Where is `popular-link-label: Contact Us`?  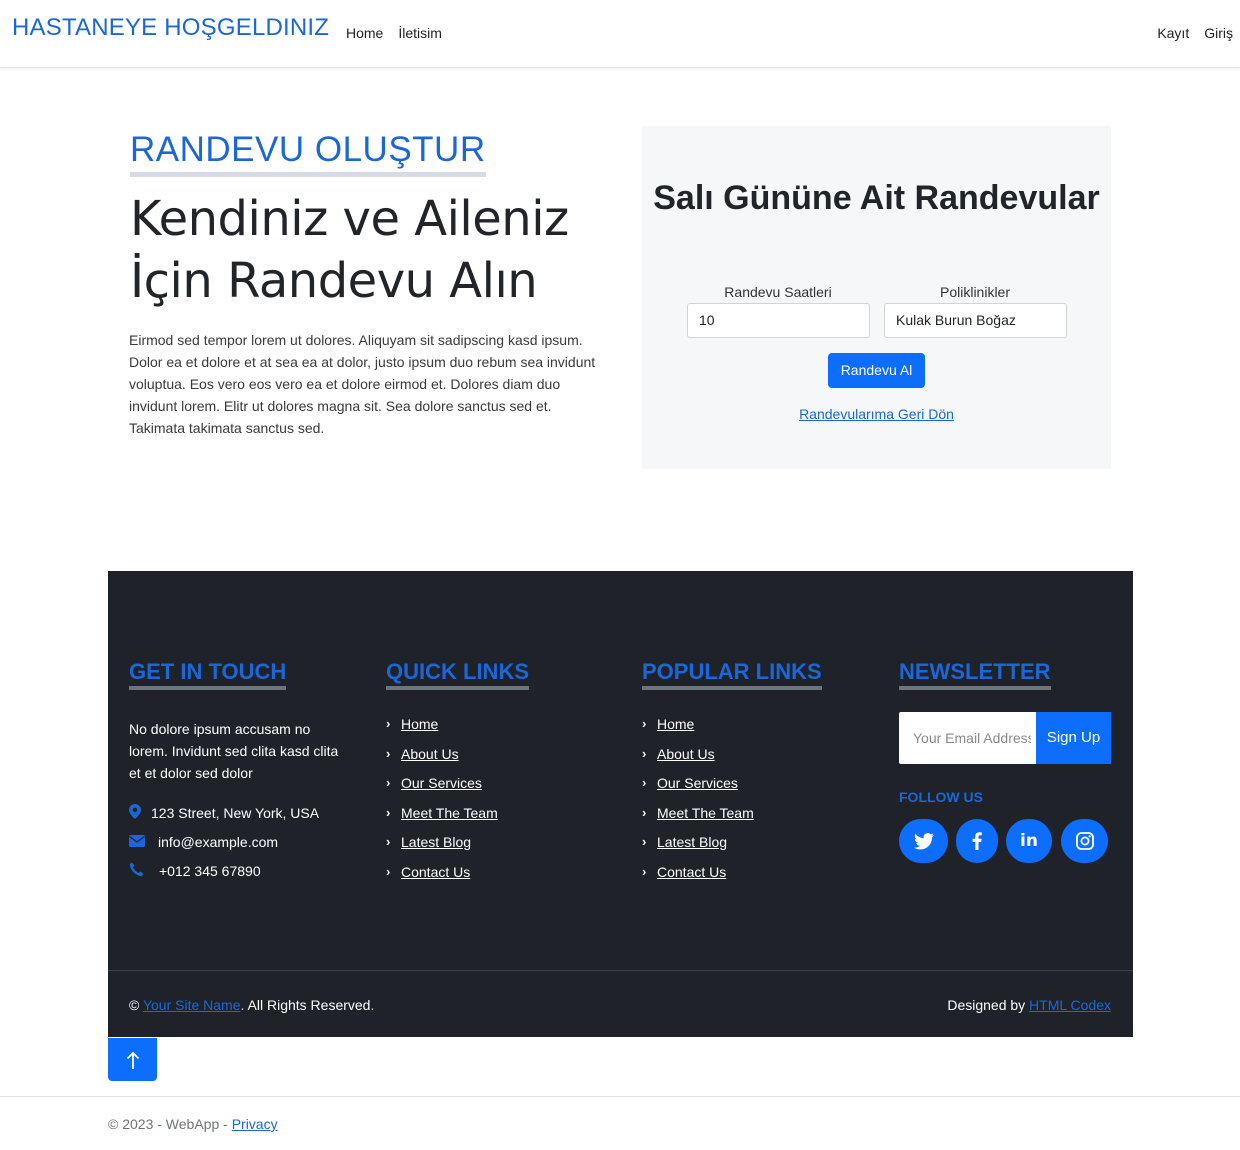
popular-link-label: Contact Us is located at coordinates (691, 872).